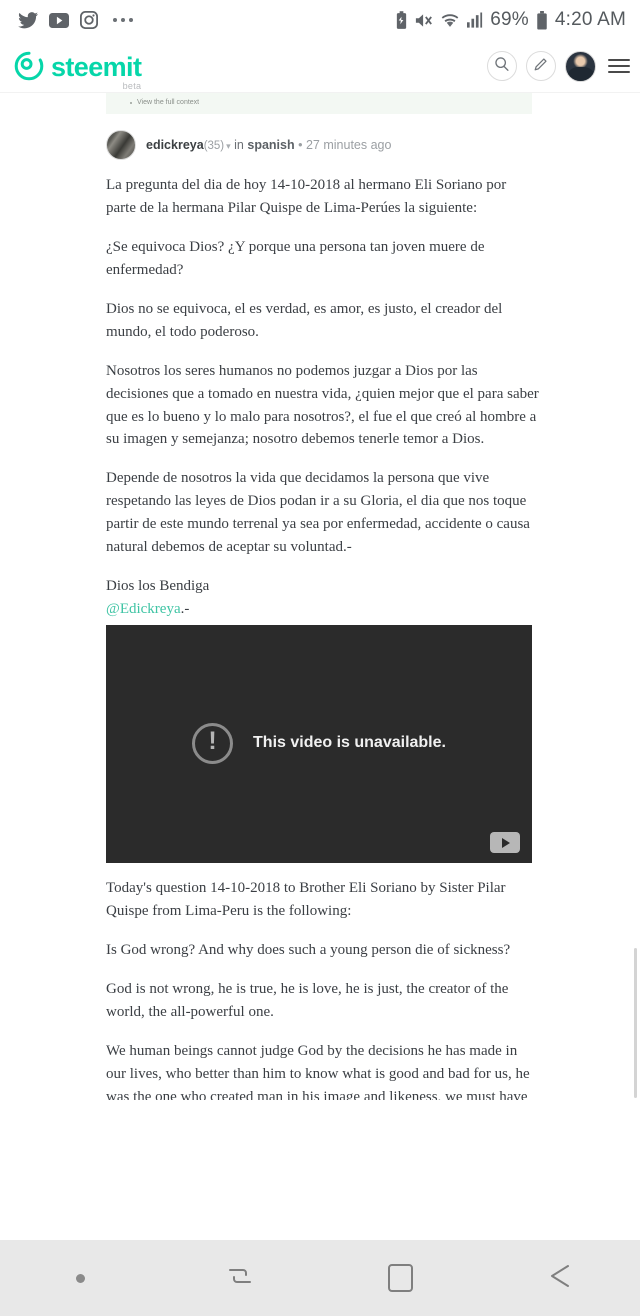  What do you see at coordinates (320, 66) in the screenshot?
I see `app-header: steemit beta` at bounding box center [320, 66].